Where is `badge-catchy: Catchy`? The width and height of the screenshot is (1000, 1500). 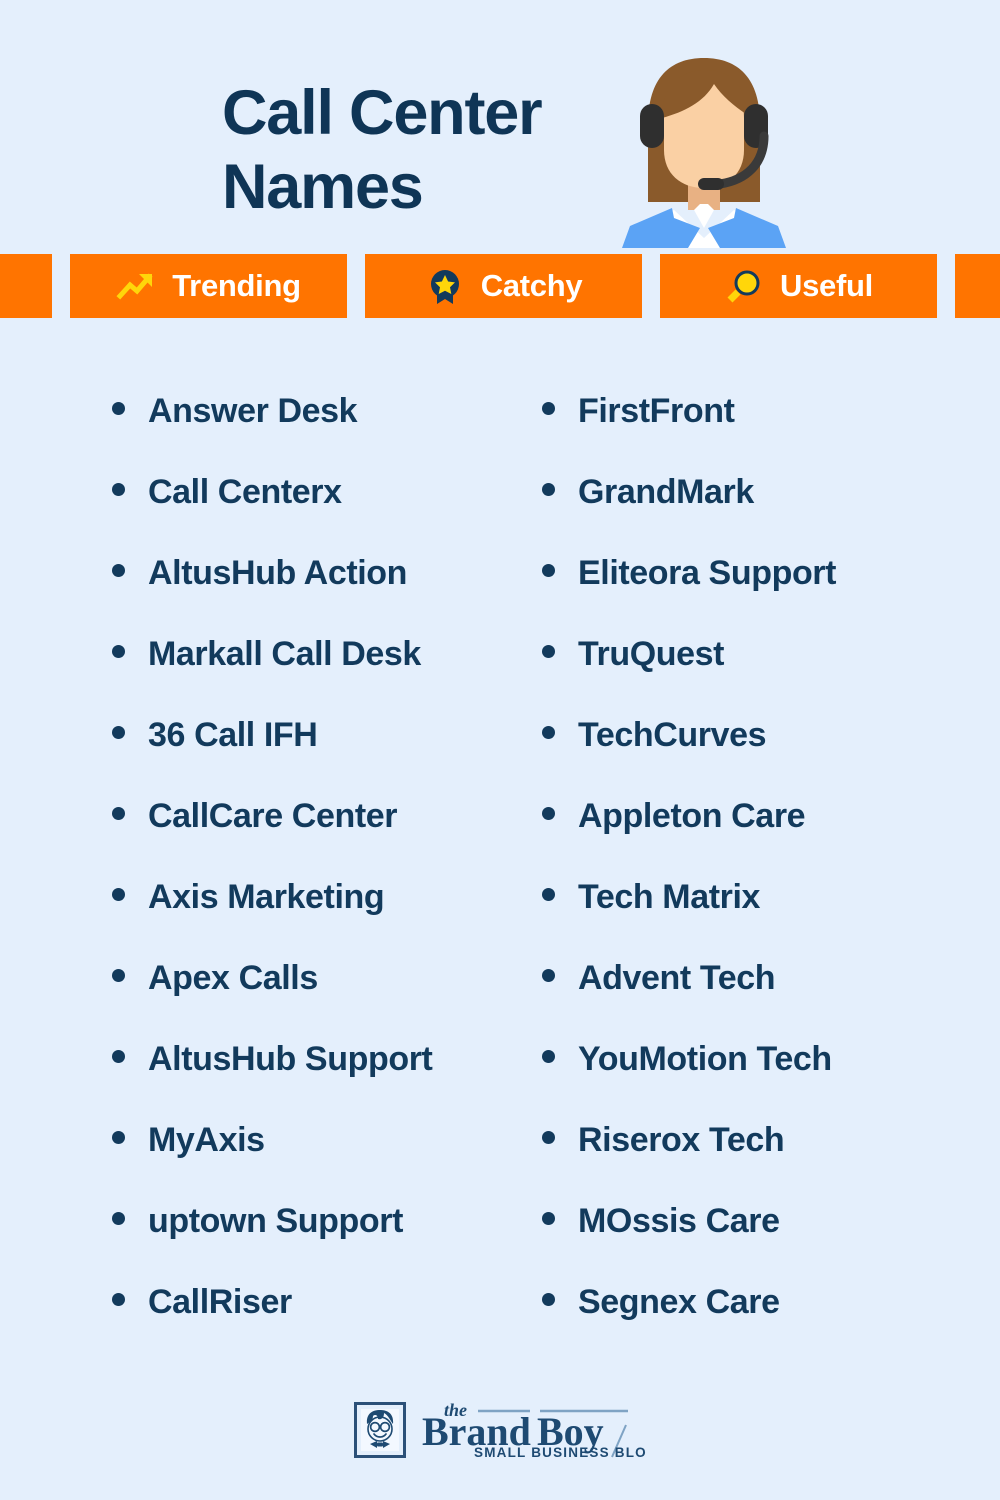
badge-catchy: Catchy is located at coordinates (503, 286).